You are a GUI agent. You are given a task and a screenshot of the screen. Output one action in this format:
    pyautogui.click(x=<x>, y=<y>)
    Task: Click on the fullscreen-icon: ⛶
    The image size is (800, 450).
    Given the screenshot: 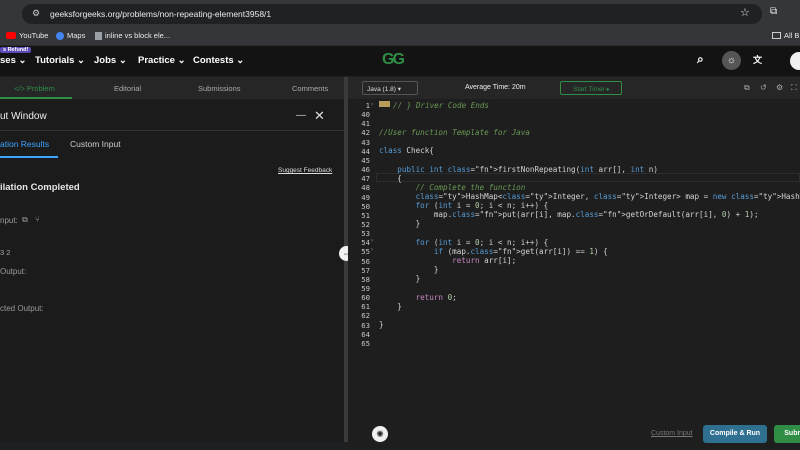 What is the action you would take?
    pyautogui.click(x=794, y=88)
    